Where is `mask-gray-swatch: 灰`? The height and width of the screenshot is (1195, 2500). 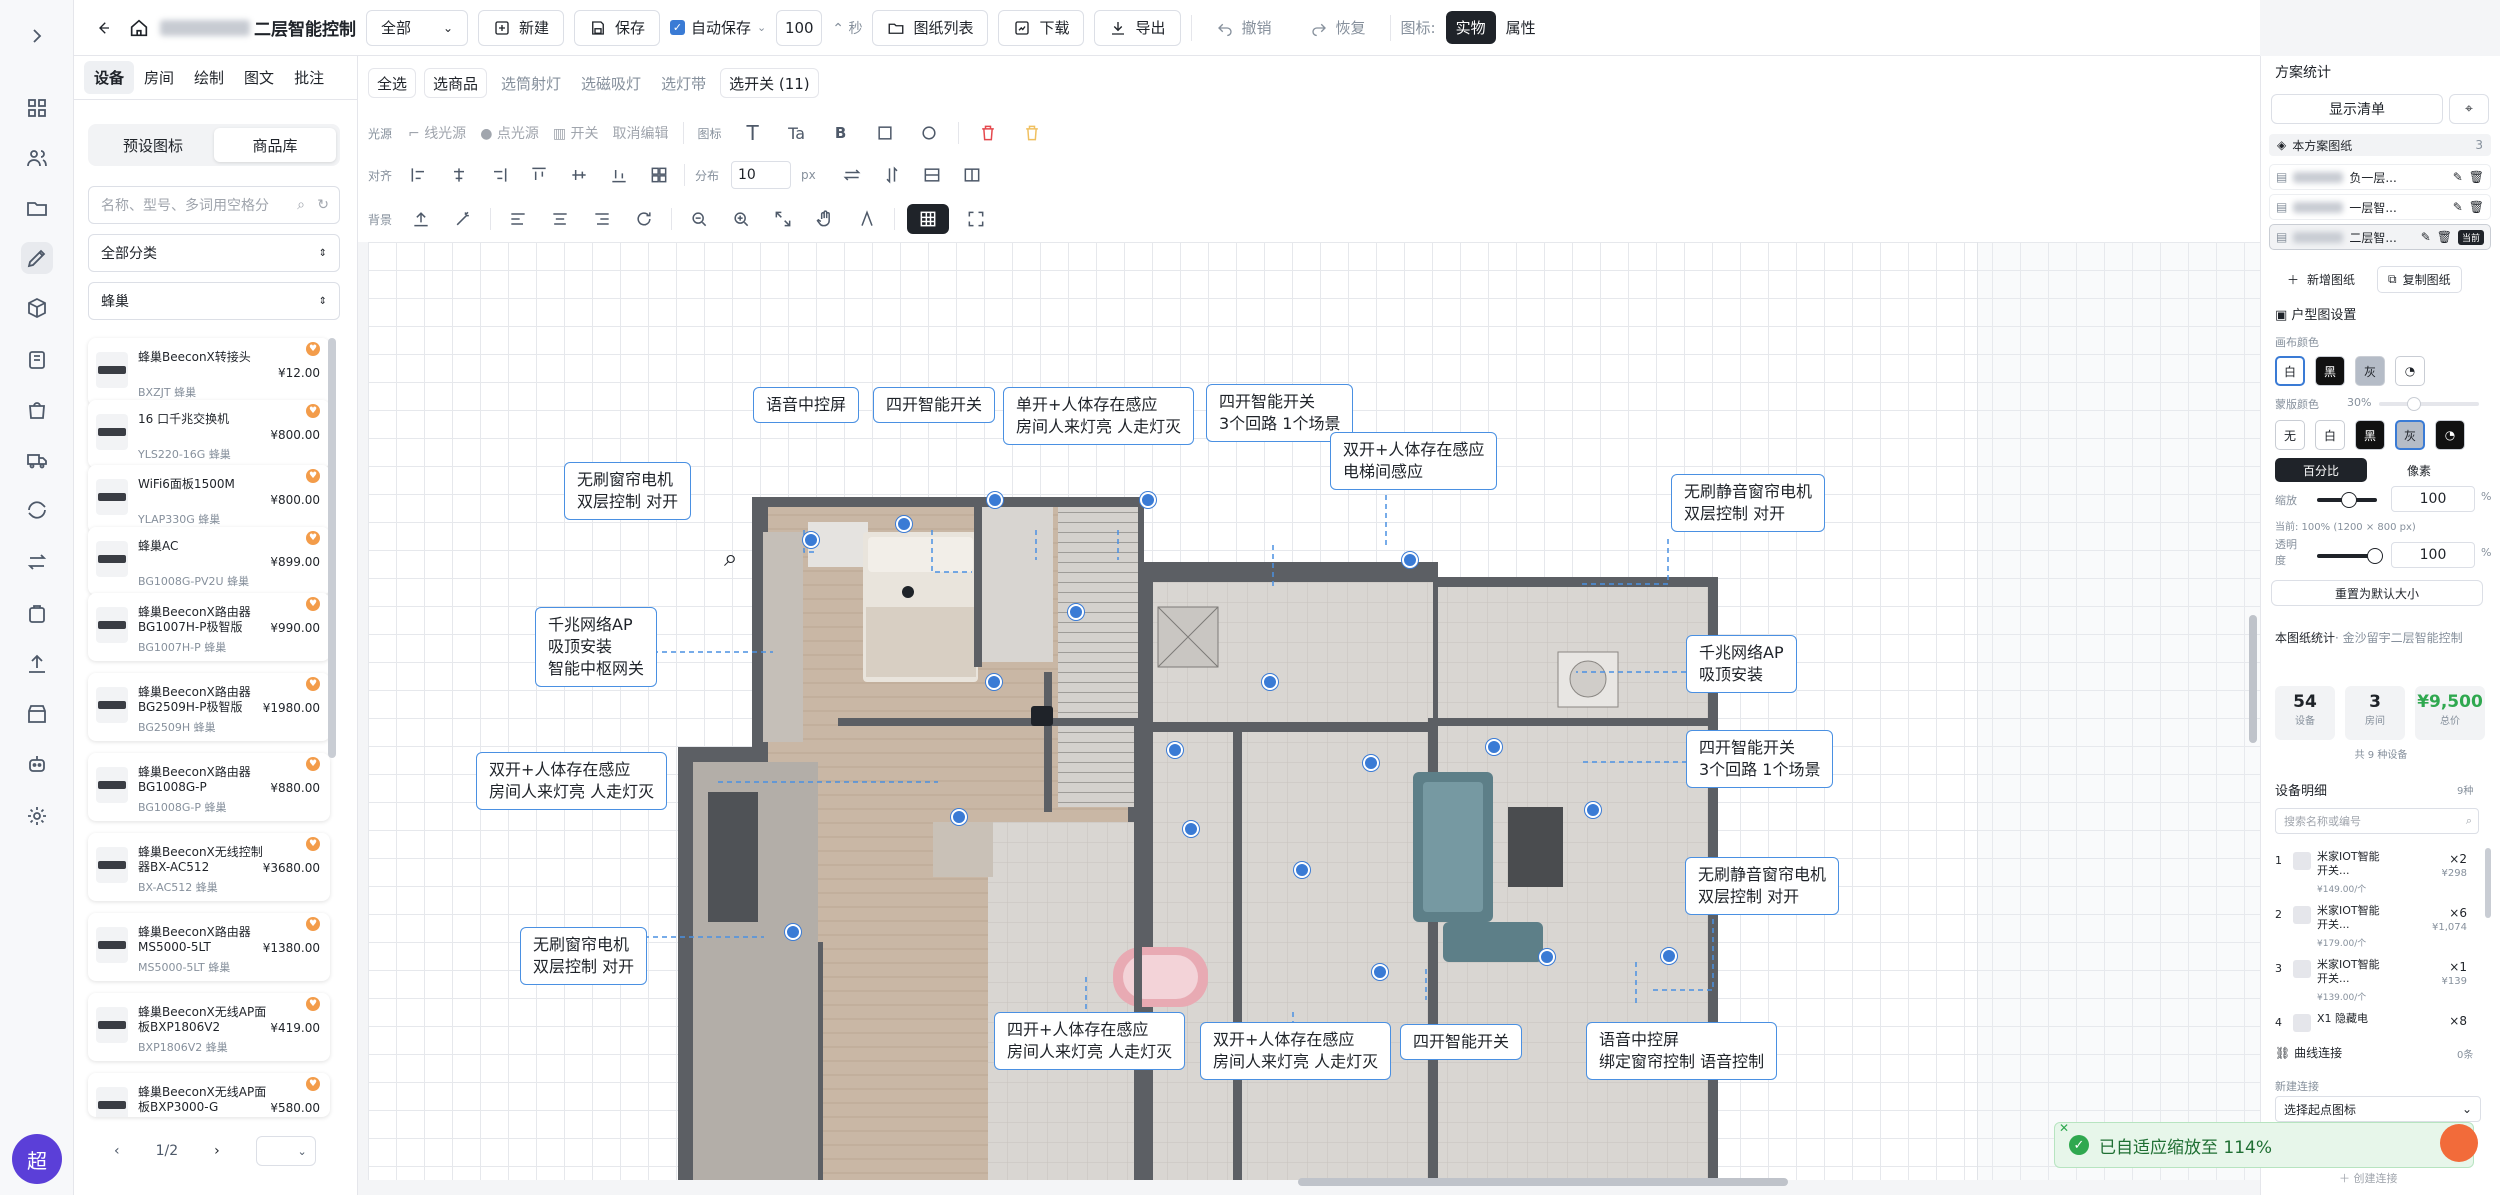
mask-gray-swatch: 灰 is located at coordinates (2410, 435).